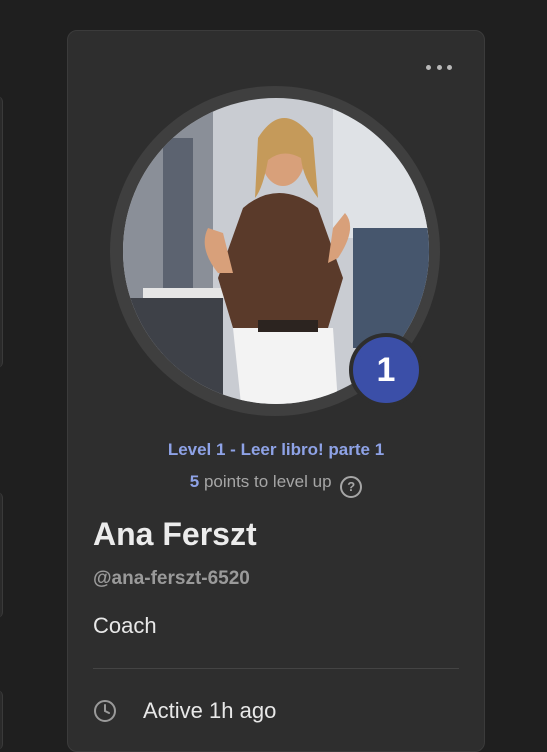  I want to click on divider, so click(276, 668).